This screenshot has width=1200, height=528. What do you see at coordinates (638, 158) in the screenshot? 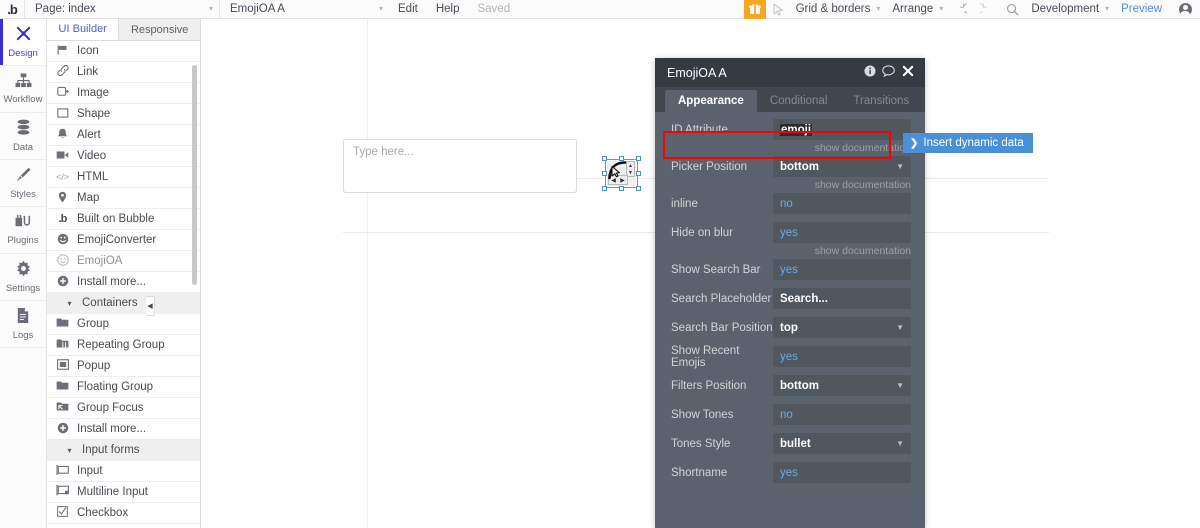
I see `resize-handle-ne` at bounding box center [638, 158].